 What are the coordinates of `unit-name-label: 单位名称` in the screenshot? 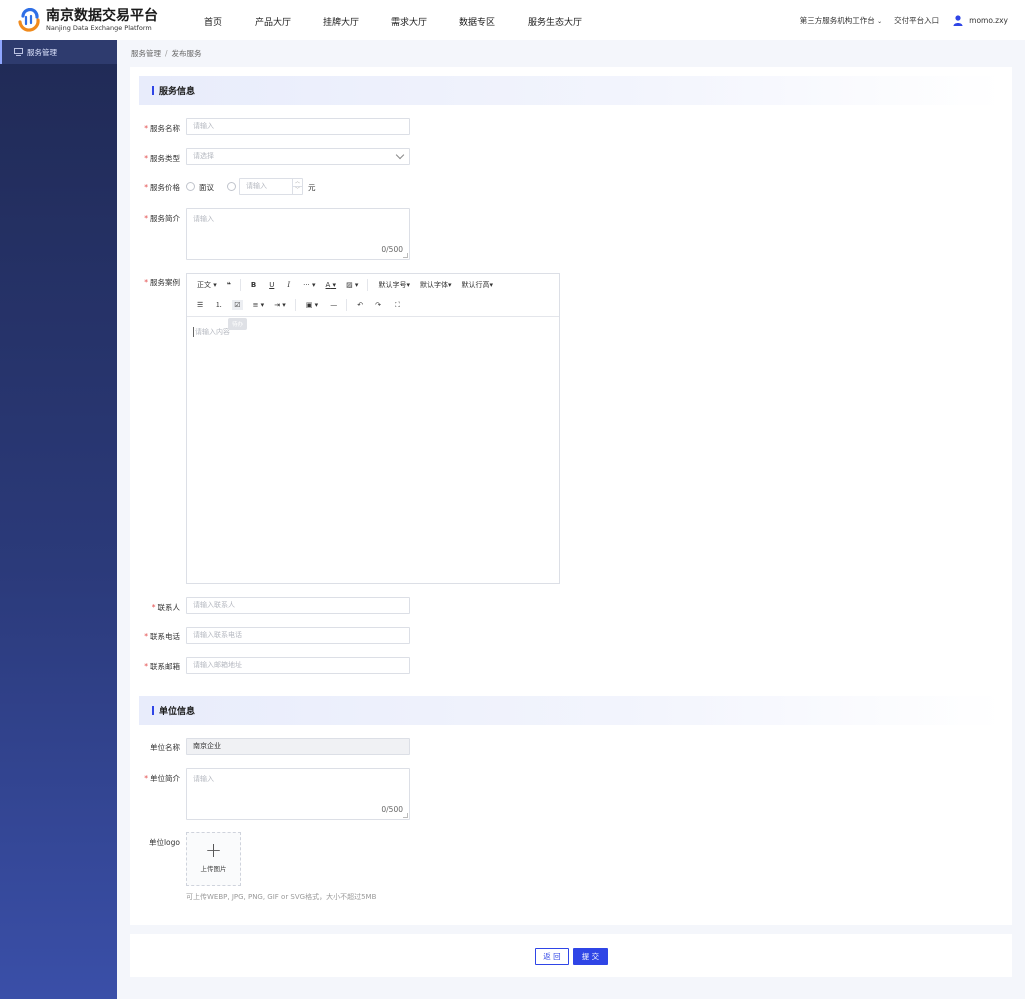 It's located at (165, 747).